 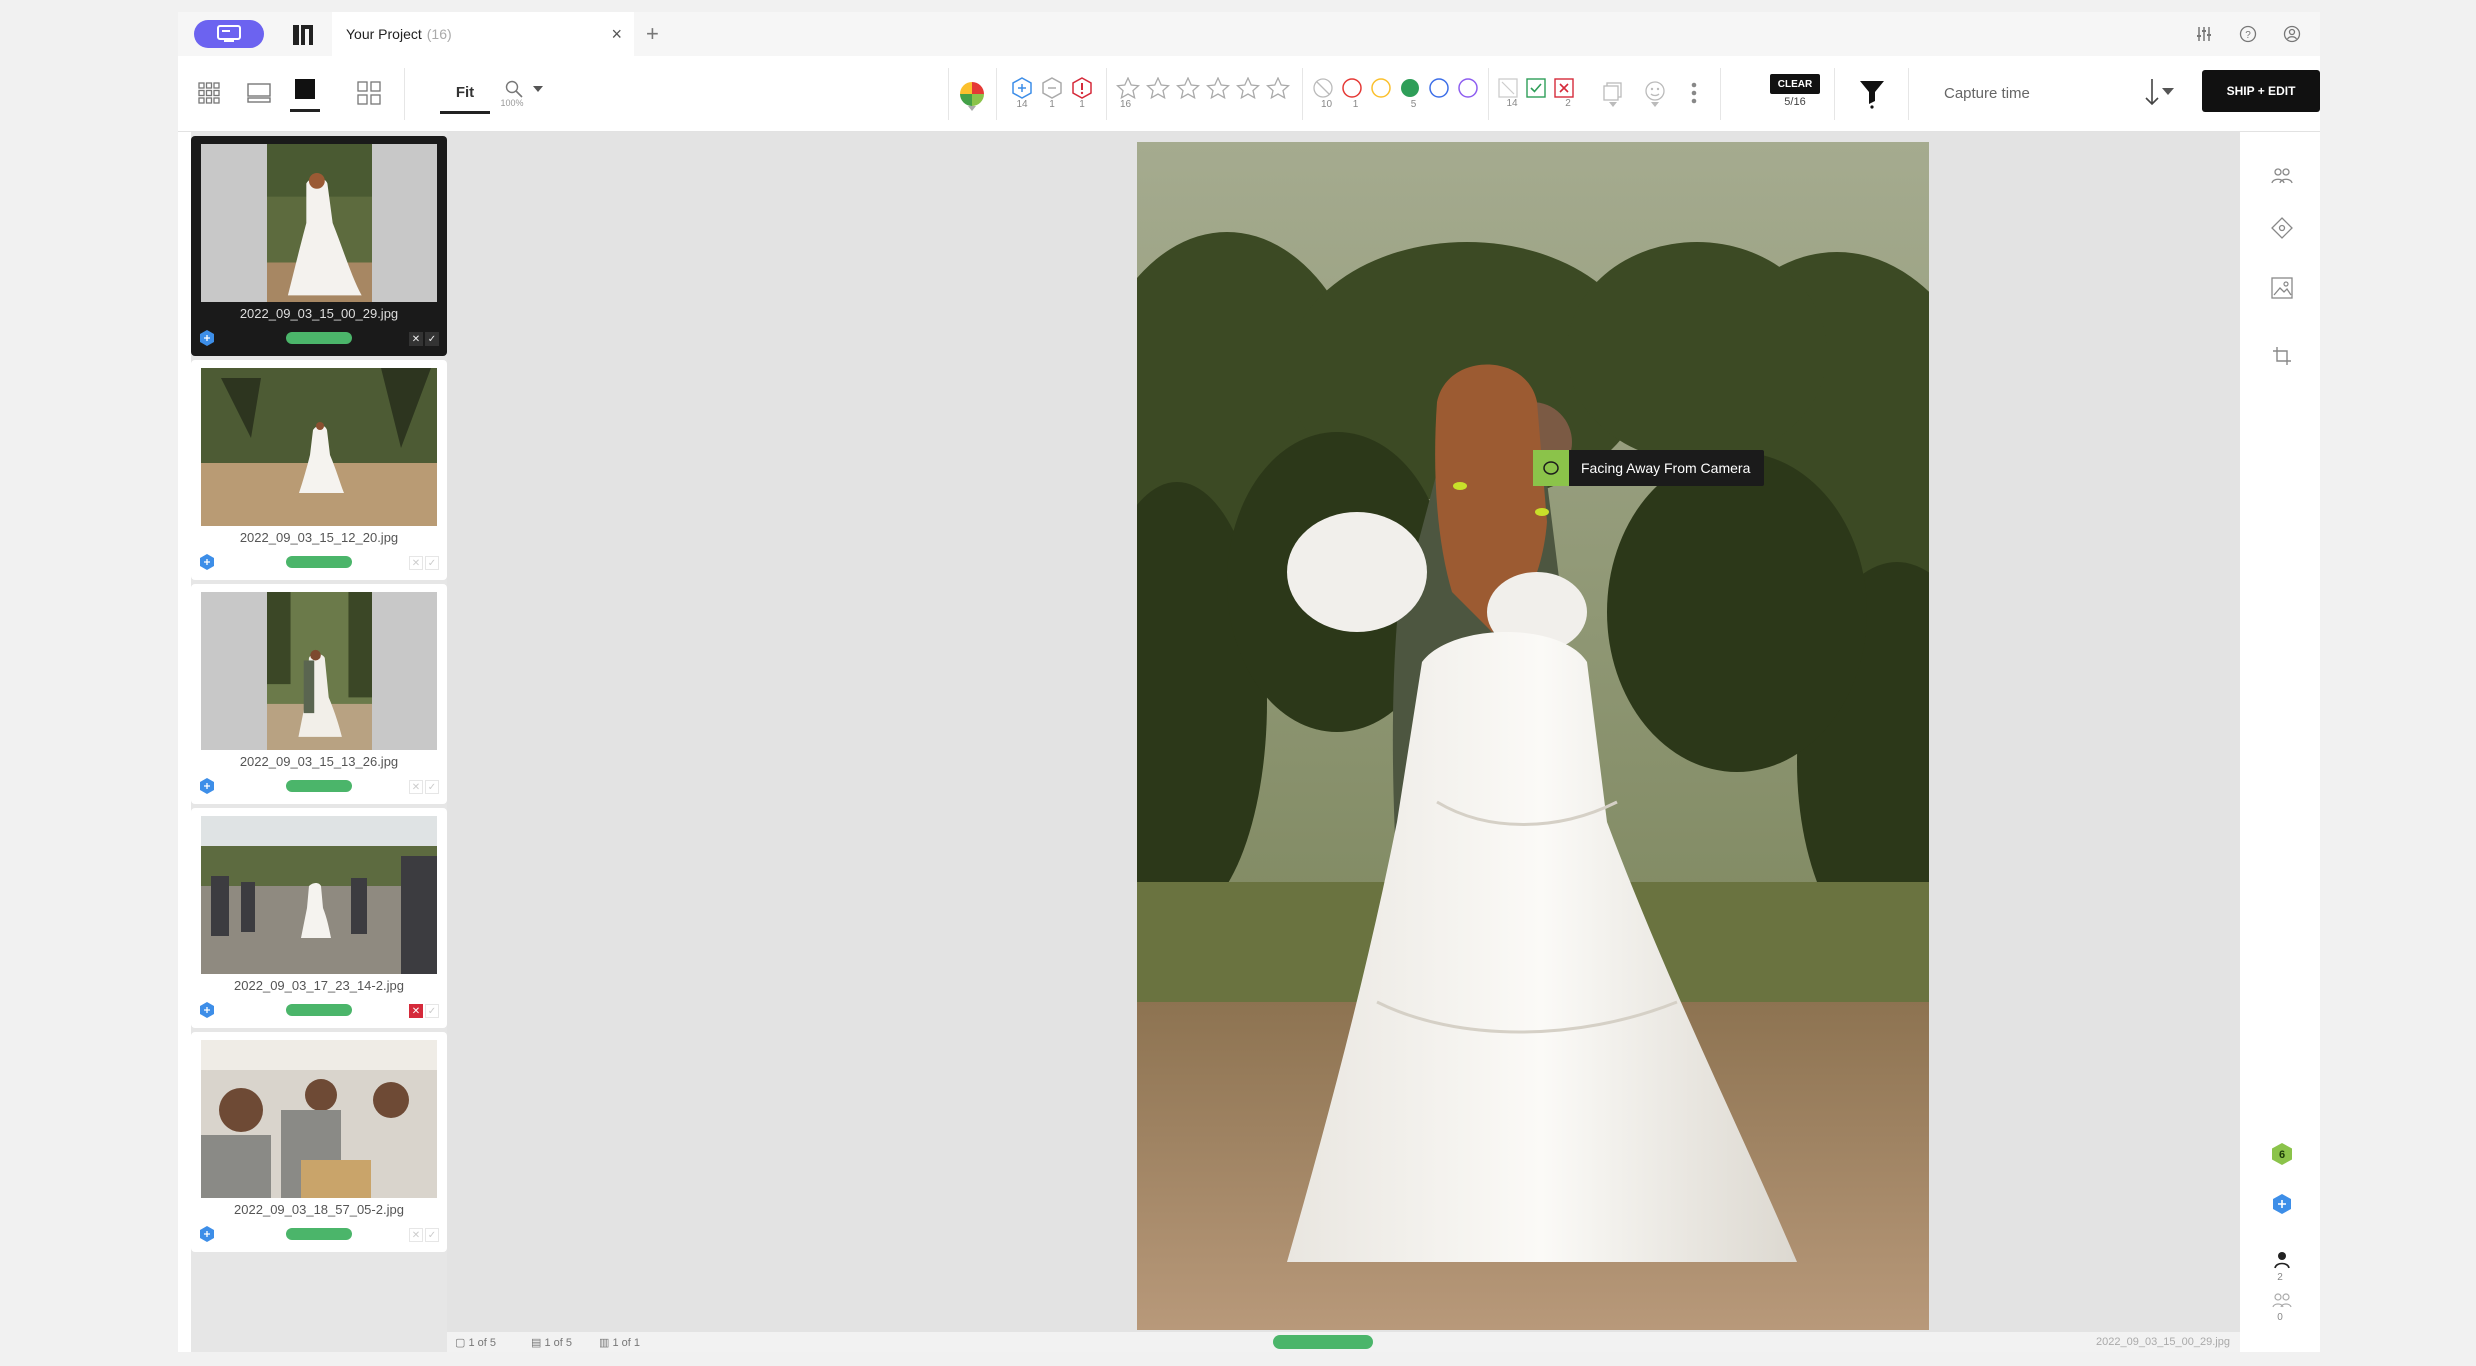 What do you see at coordinates (2282, 356) in the screenshot?
I see `crop-icon` at bounding box center [2282, 356].